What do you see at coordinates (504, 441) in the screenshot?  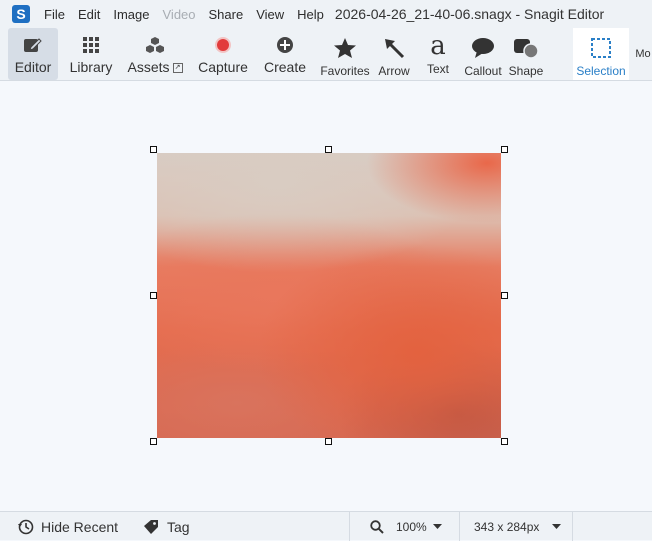 I see `resize-handle-bottom-right` at bounding box center [504, 441].